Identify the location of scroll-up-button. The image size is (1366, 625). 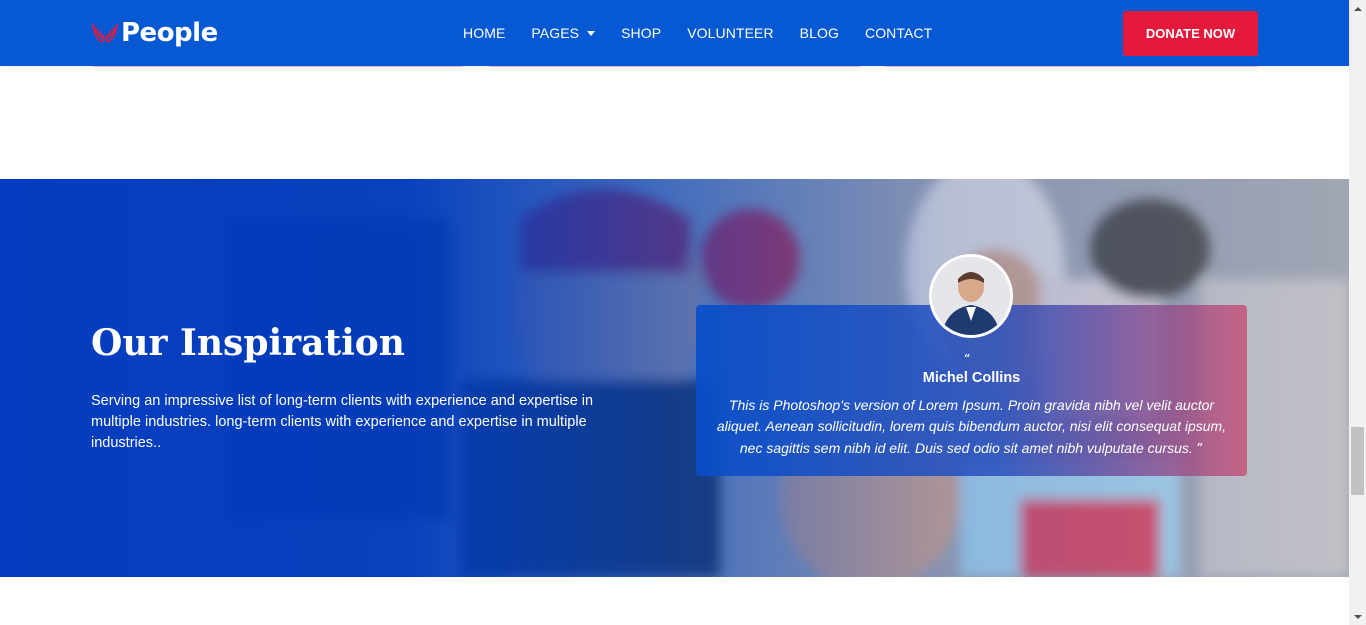
(1357, 8).